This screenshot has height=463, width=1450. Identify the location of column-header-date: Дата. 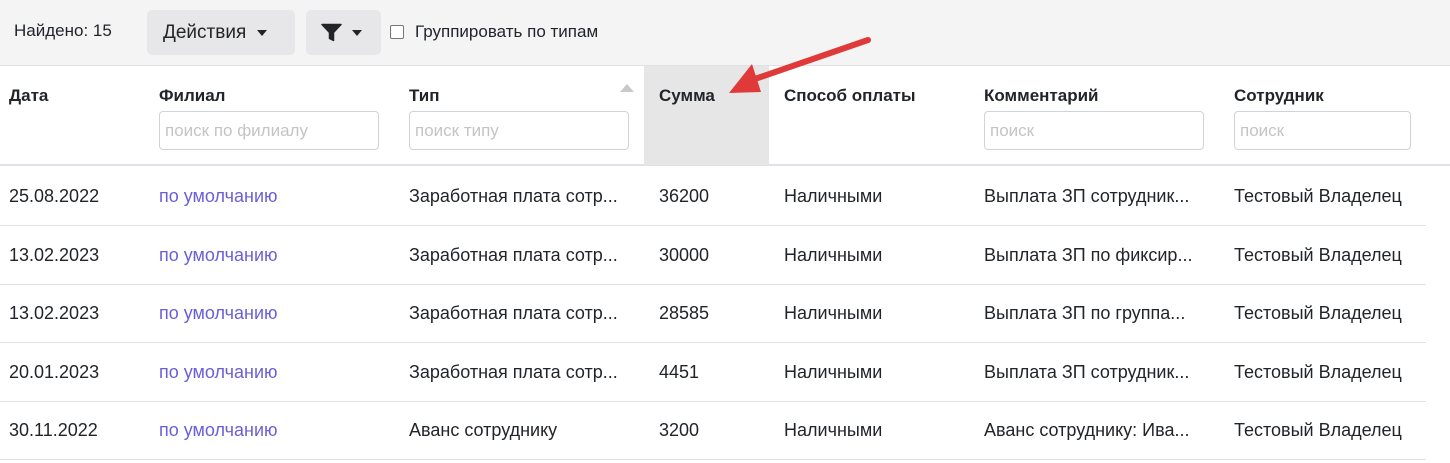
(79, 115).